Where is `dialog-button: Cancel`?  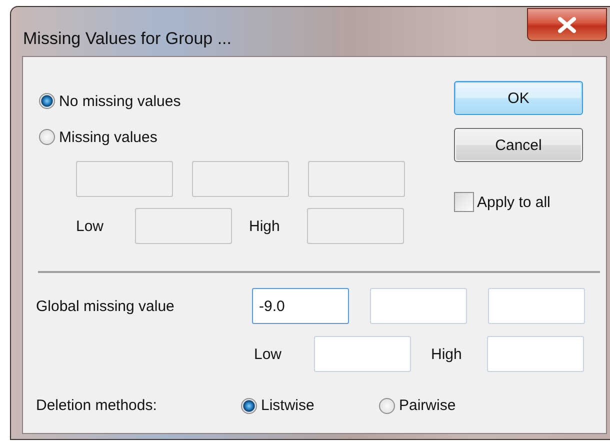
dialog-button: Cancel is located at coordinates (518, 145).